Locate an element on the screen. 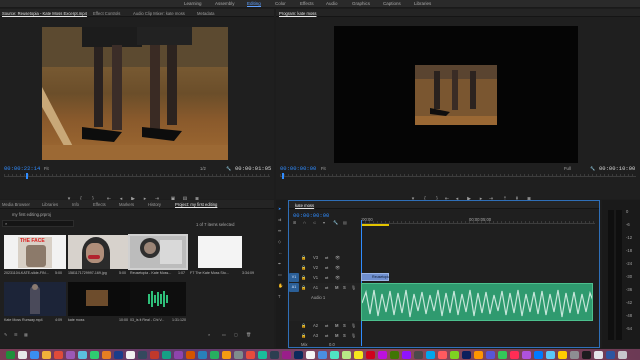  tab-audio-clip-mixer: Audio Clip Mixer: kate moss is located at coordinates (159, 13).